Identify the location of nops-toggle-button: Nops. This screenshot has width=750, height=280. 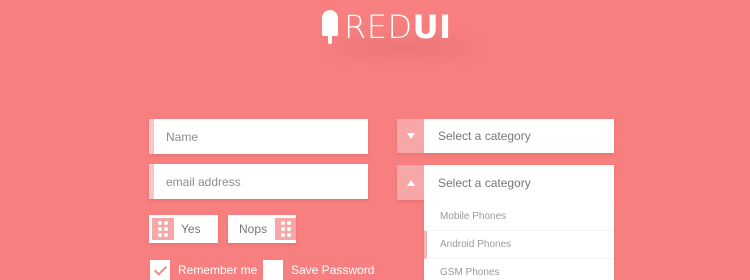
(262, 229).